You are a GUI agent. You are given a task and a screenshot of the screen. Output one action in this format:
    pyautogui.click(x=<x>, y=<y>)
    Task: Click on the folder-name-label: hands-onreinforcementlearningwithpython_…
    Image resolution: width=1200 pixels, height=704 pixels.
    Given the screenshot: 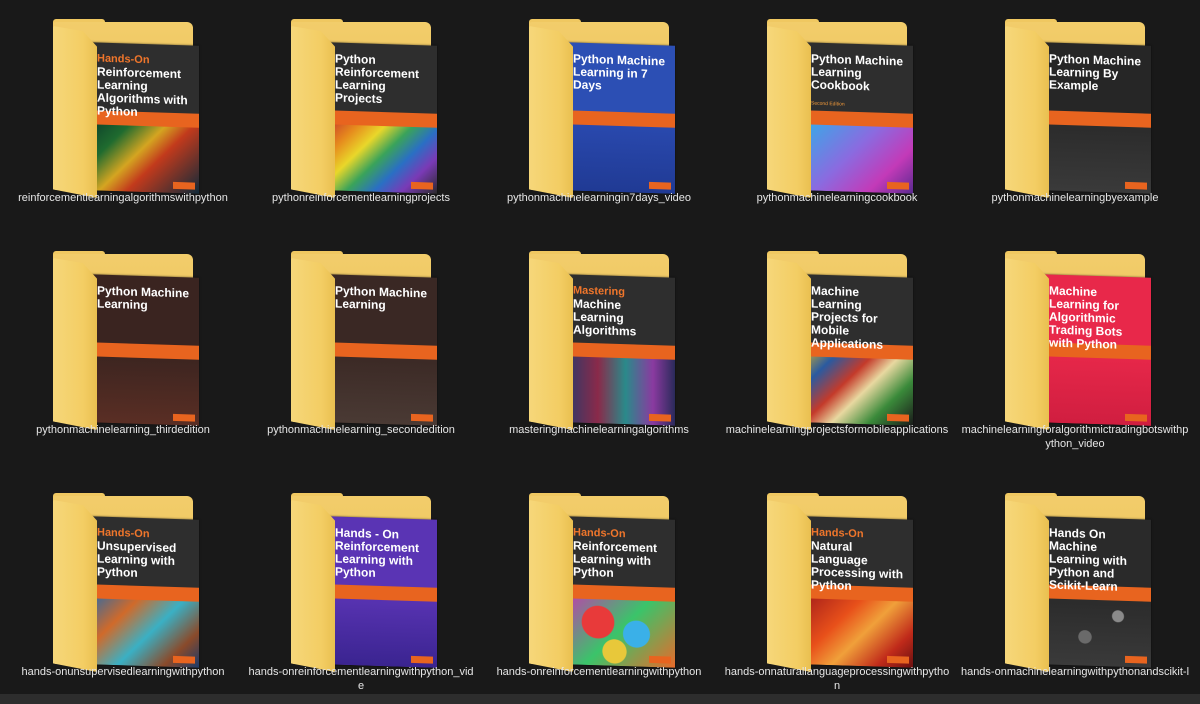 What is the action you would take?
    pyautogui.click(x=361, y=679)
    